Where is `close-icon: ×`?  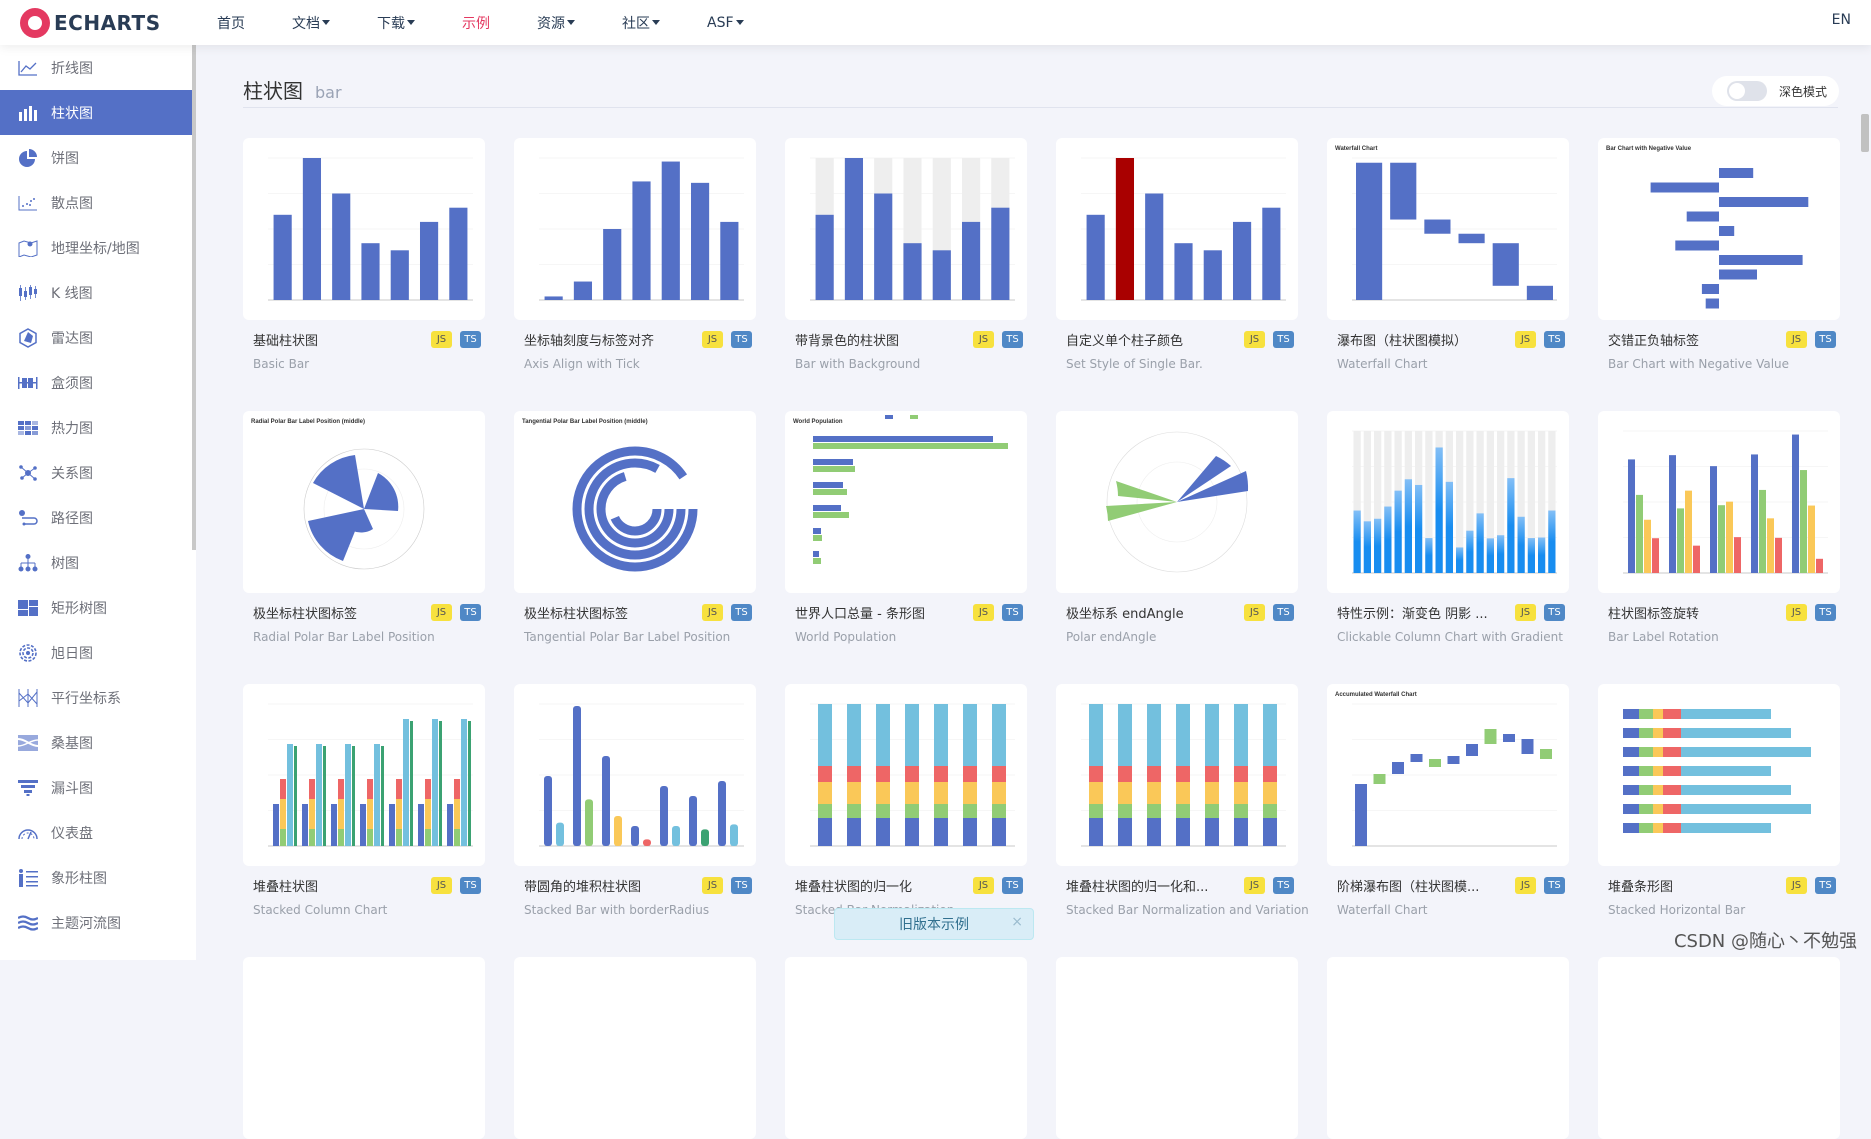
close-icon: × is located at coordinates (1017, 922).